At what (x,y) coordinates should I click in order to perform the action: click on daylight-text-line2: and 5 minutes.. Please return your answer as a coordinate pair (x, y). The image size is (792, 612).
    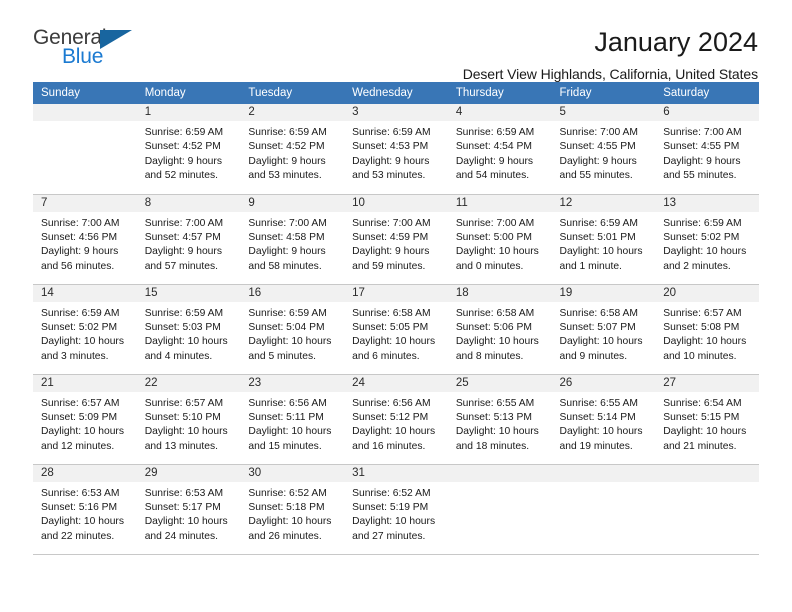
    Looking at the image, I should click on (282, 356).